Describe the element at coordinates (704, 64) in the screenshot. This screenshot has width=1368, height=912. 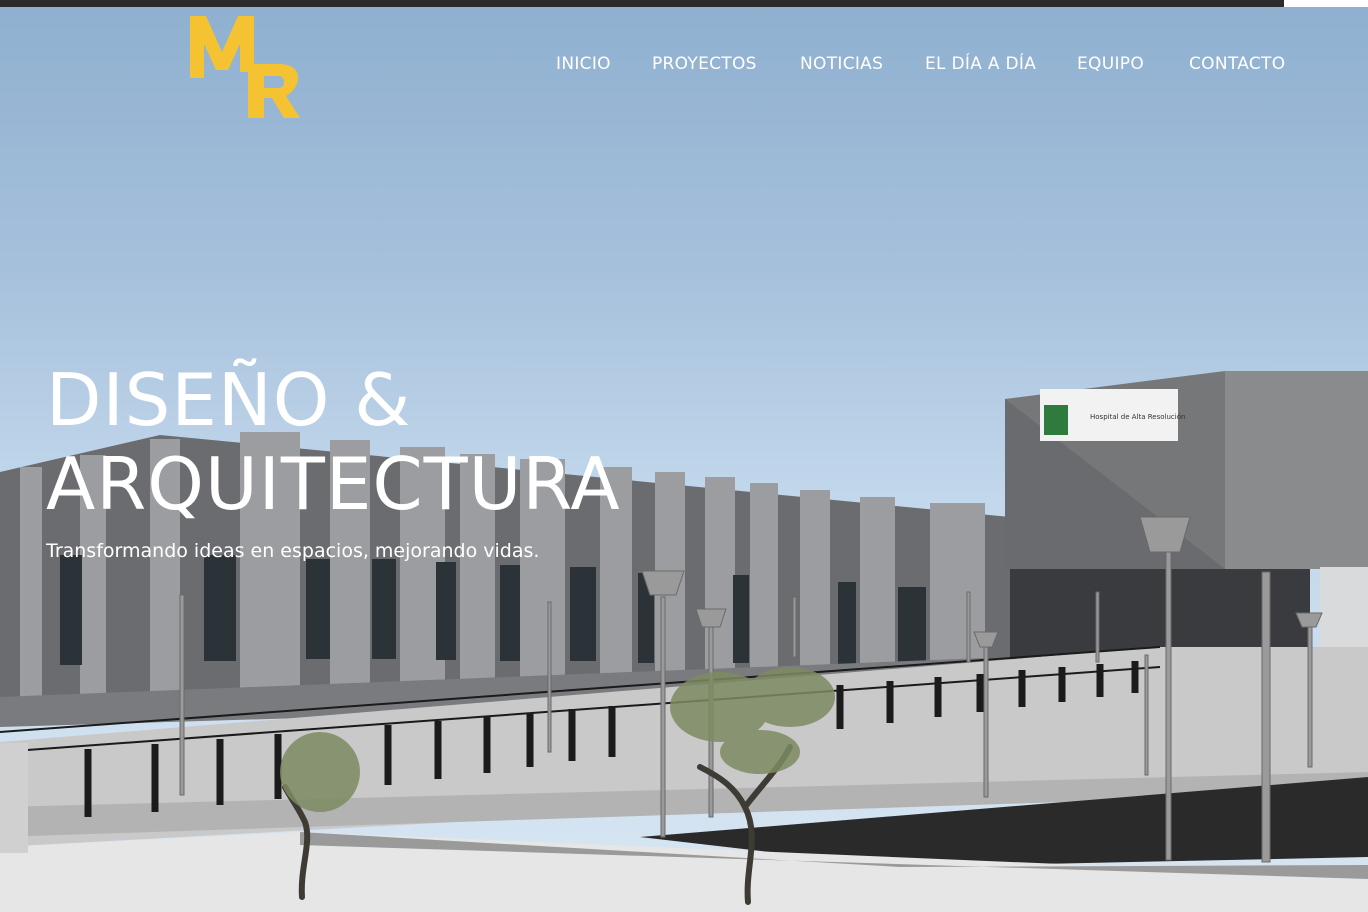
I see `nav-item-proyectos: PROYECTOS` at that location.